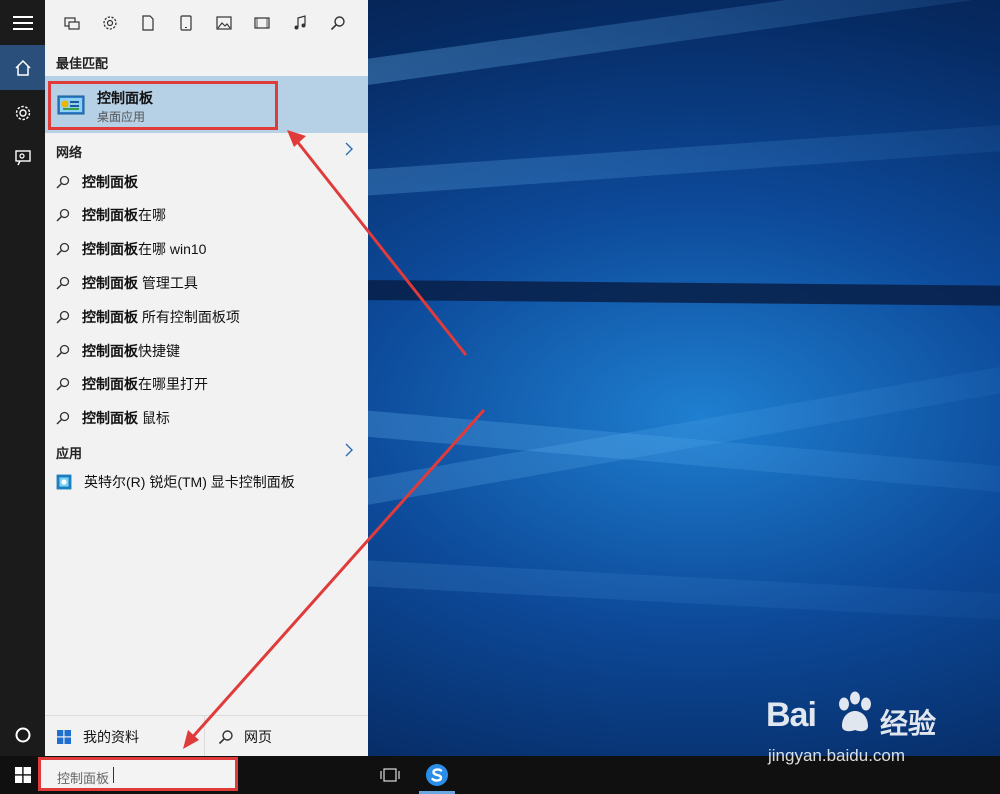  Describe the element at coordinates (206, 282) in the screenshot. I see `list-item: 控制面板 管理工具` at that location.